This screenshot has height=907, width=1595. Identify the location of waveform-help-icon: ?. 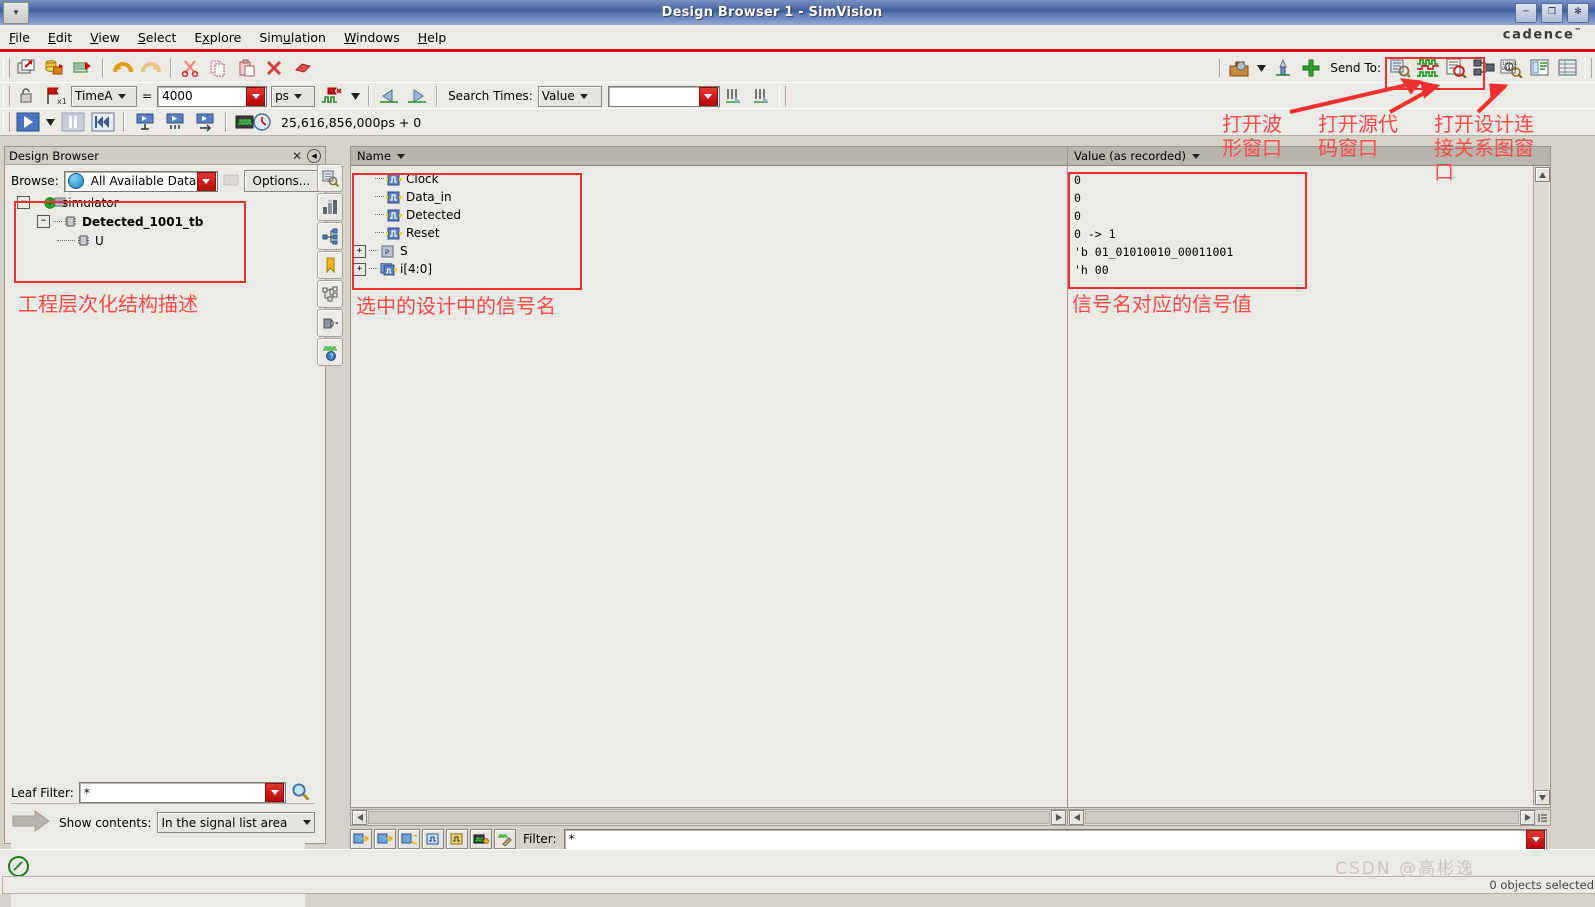
(330, 352).